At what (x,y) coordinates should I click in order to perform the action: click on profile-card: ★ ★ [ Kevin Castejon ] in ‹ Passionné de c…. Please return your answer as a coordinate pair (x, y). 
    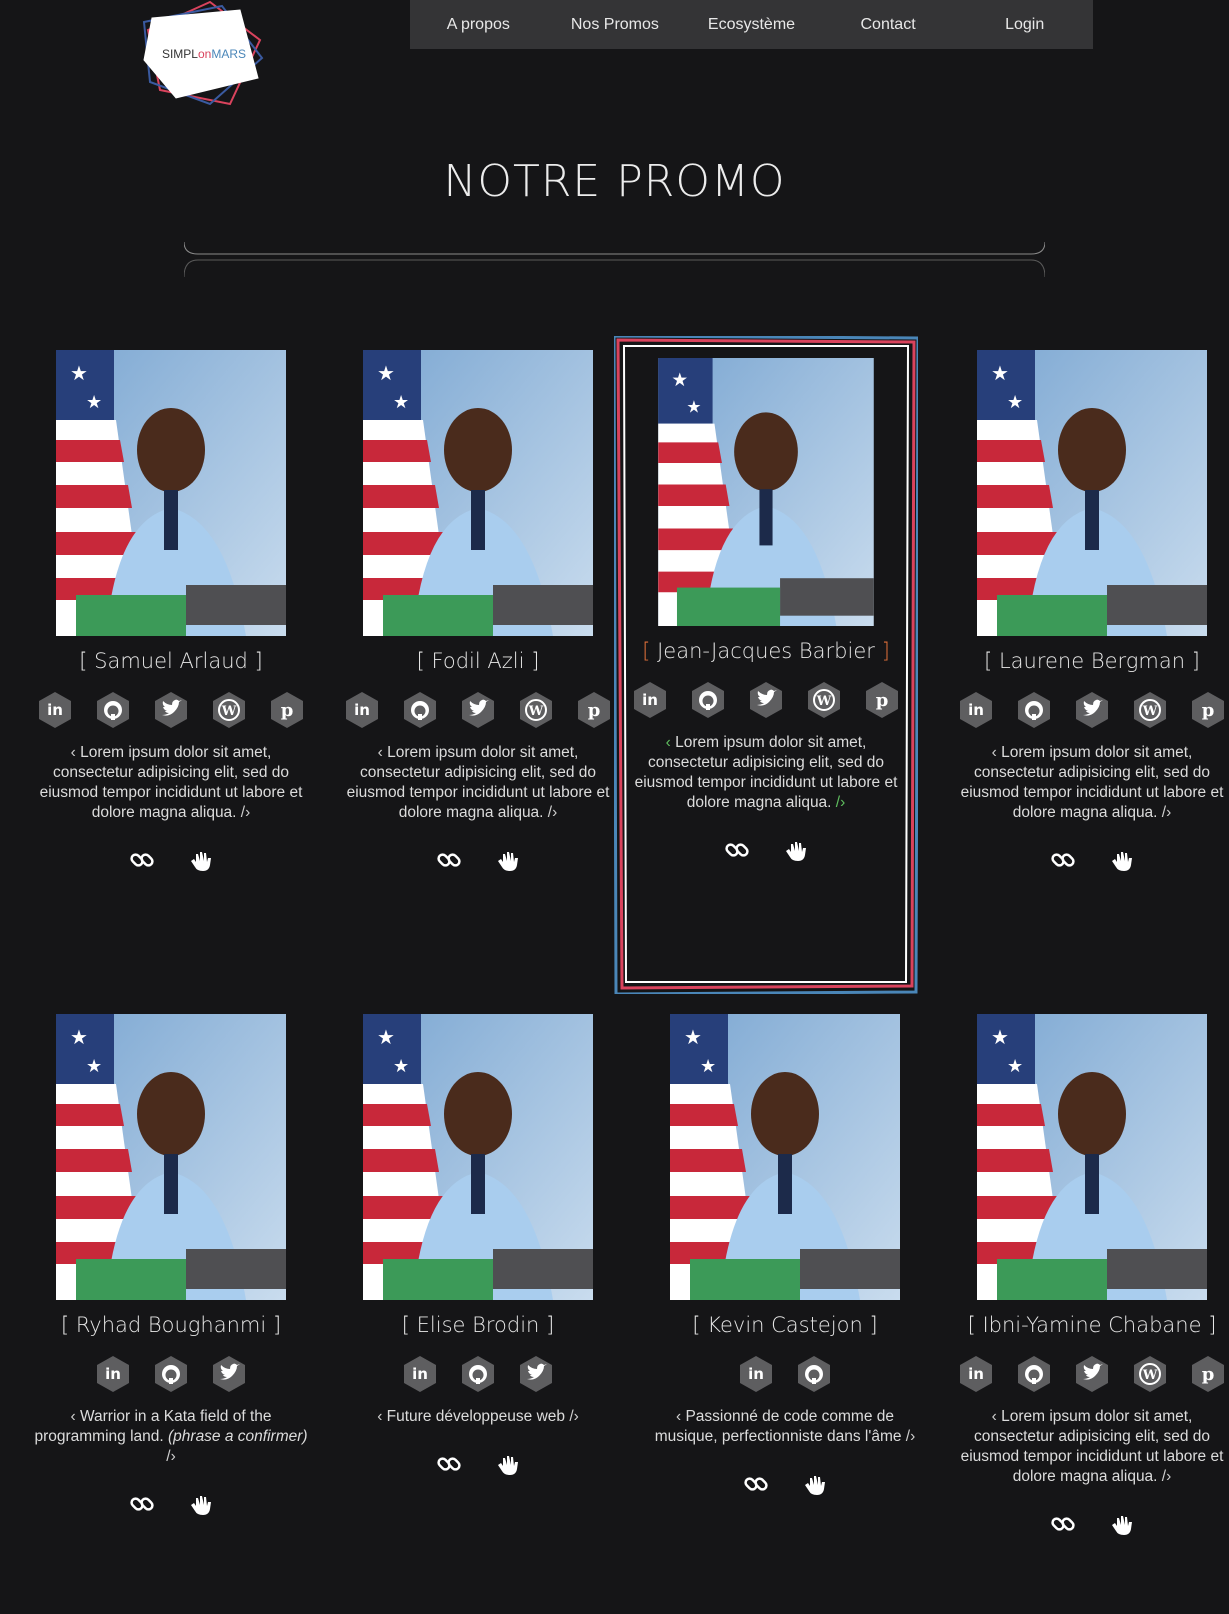
    Looking at the image, I should click on (785, 1255).